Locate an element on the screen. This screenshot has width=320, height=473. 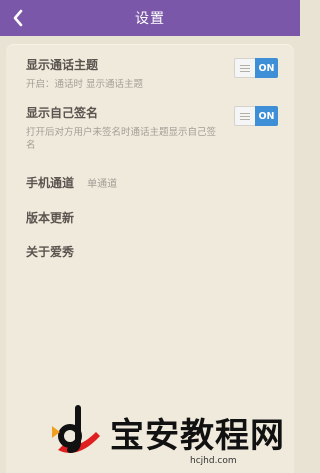
show-call-topic-toggle: ON is located at coordinates (256, 68).